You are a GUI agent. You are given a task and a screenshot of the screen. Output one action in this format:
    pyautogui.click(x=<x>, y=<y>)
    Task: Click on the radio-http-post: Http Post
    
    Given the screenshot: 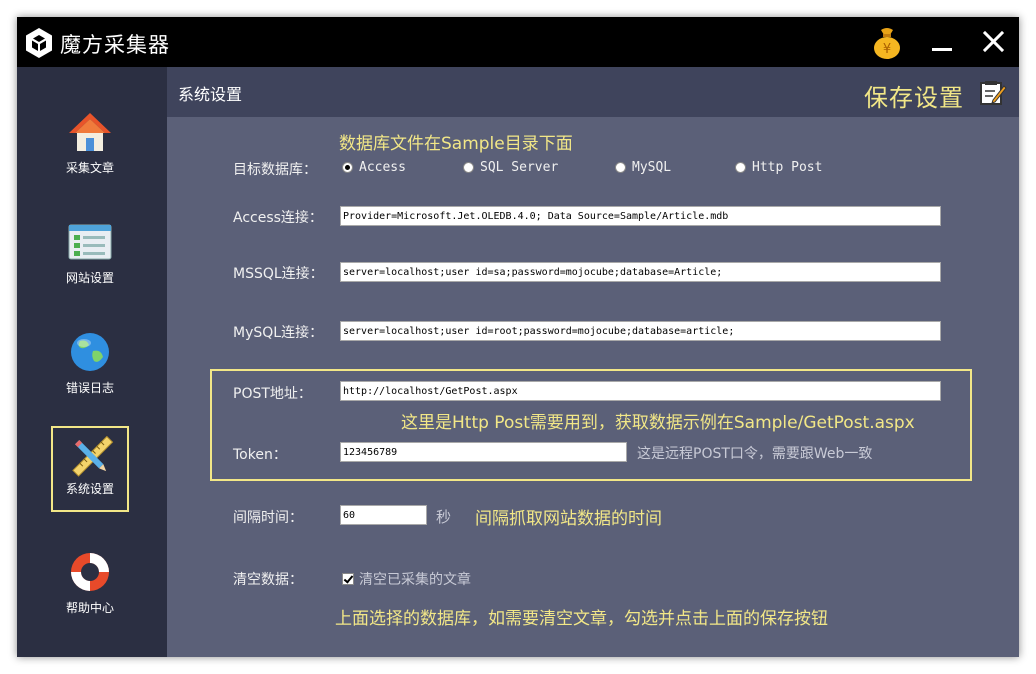 What is the action you would take?
    pyautogui.click(x=778, y=167)
    